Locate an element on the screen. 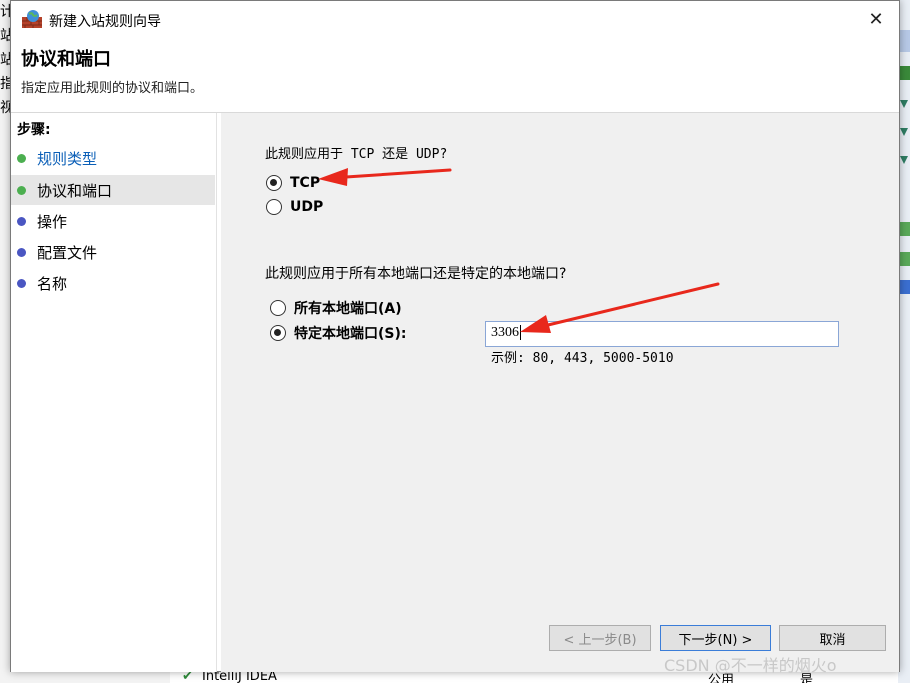  text-caret is located at coordinates (520, 332).